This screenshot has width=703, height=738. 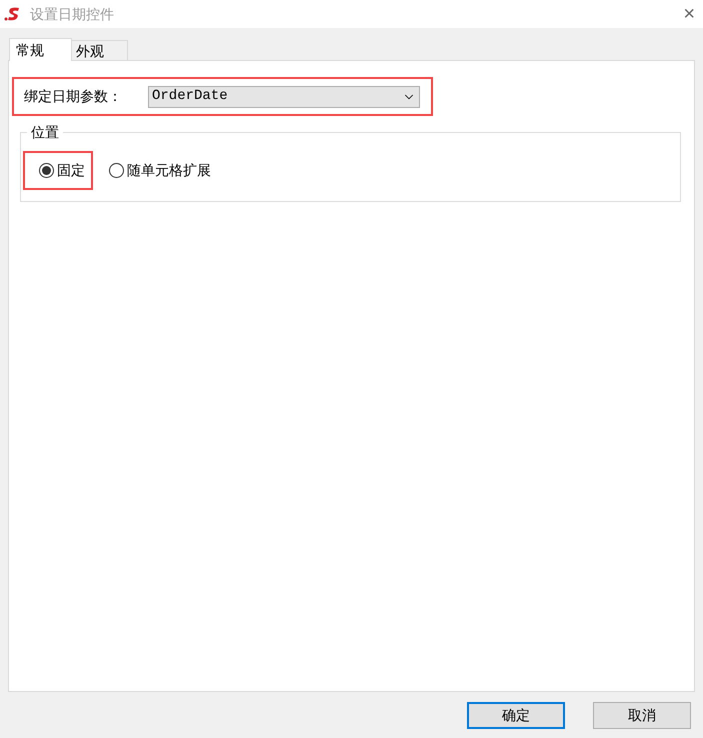 What do you see at coordinates (689, 14) in the screenshot?
I see `close-button: ×` at bounding box center [689, 14].